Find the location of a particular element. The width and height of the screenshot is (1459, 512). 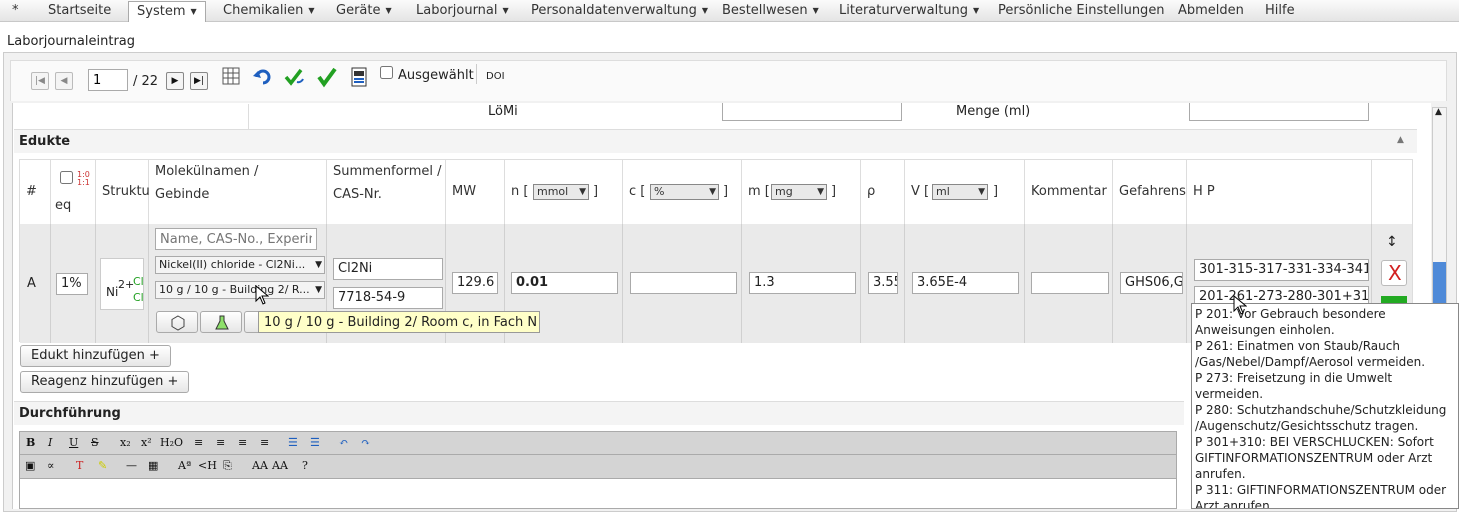

durchfuehrung-editor is located at coordinates (598, 494).